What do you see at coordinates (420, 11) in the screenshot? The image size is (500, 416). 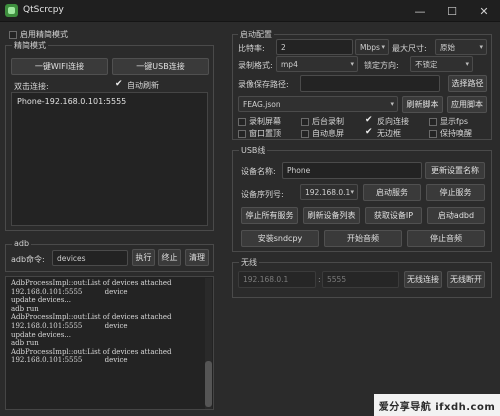 I see `minimize-button: —` at bounding box center [420, 11].